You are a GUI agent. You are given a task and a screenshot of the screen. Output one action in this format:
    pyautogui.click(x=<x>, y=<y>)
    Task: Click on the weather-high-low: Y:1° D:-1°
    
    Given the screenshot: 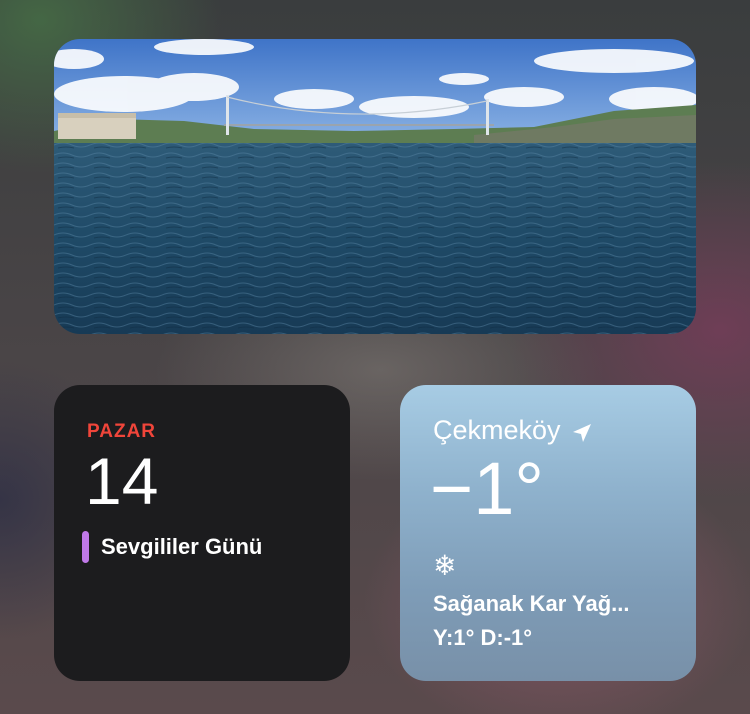 What is the action you would take?
    pyautogui.click(x=483, y=637)
    